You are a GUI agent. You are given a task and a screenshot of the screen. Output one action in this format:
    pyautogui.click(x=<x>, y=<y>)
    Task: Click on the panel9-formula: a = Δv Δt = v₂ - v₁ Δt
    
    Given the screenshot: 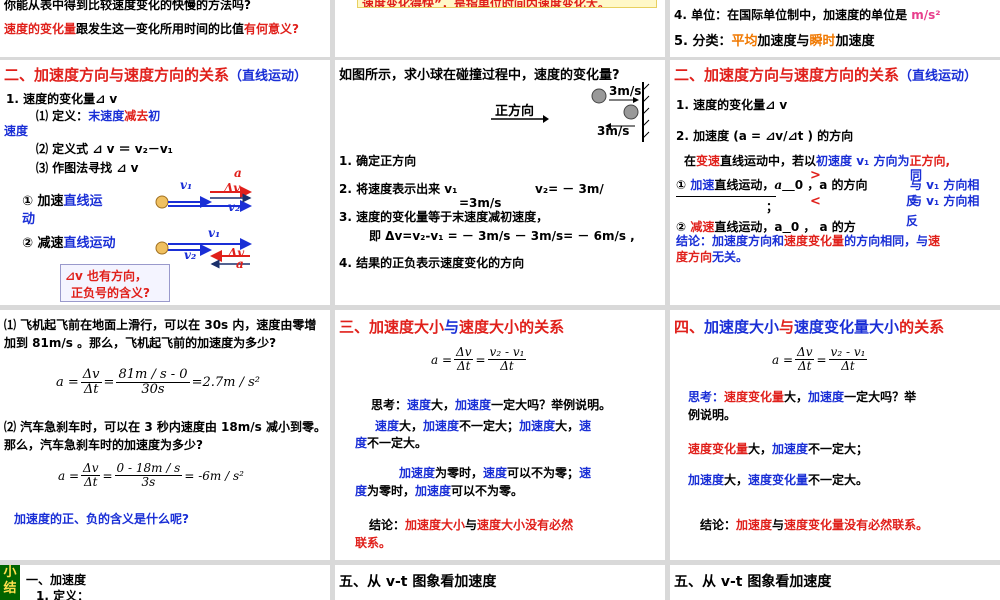 What is the action you would take?
    pyautogui.click(x=820, y=359)
    